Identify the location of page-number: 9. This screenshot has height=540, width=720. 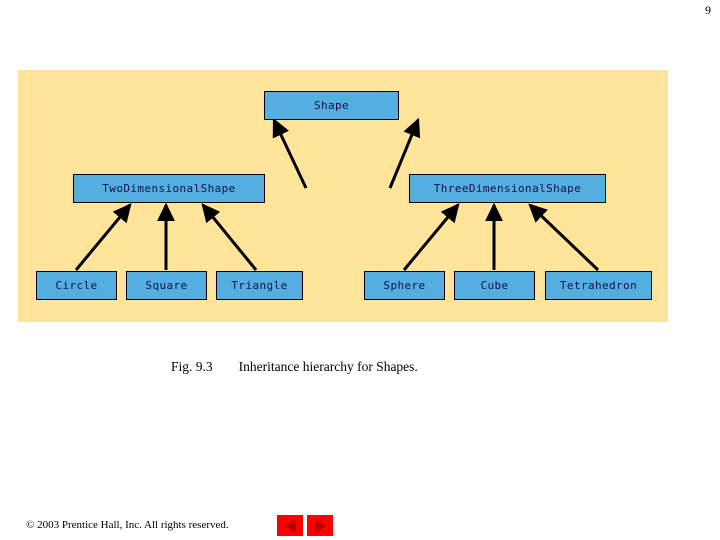
(708, 10).